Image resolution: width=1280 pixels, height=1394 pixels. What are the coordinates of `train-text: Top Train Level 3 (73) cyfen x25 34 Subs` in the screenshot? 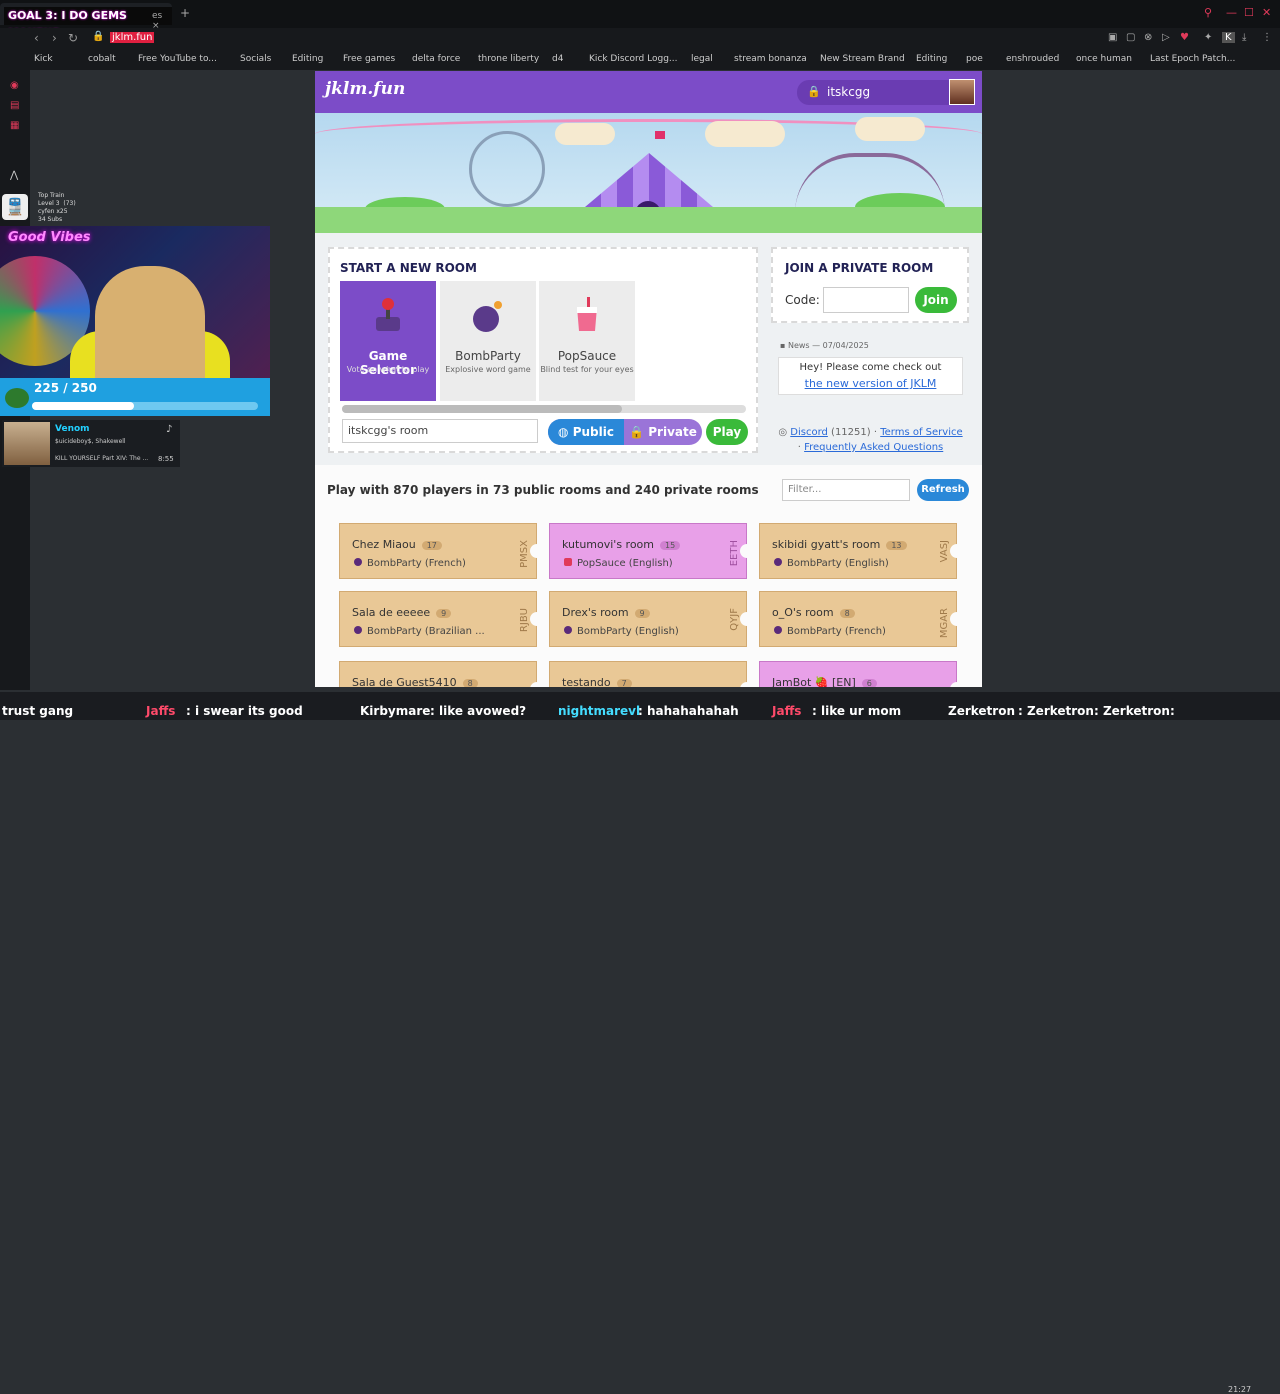 It's located at (57, 207).